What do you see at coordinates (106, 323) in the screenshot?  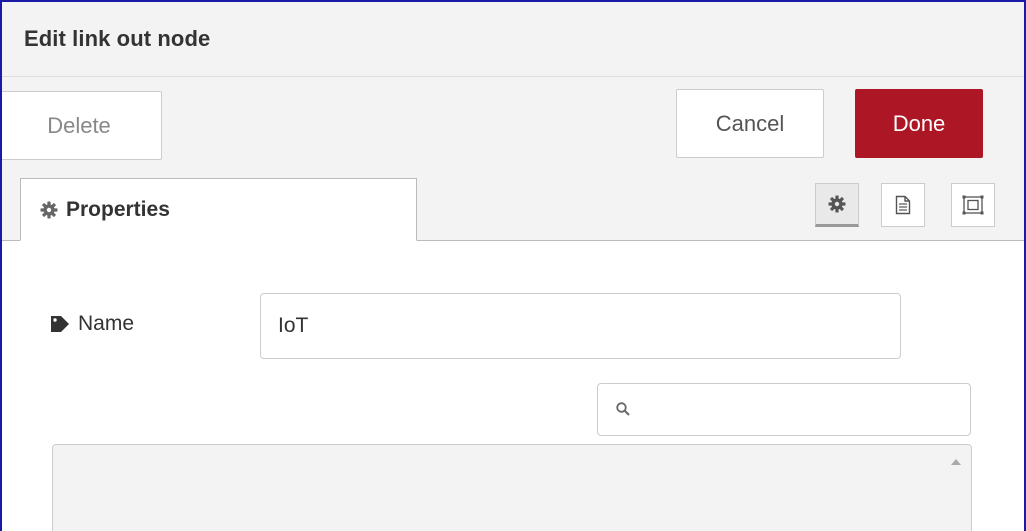 I see `name-label-text: Name` at bounding box center [106, 323].